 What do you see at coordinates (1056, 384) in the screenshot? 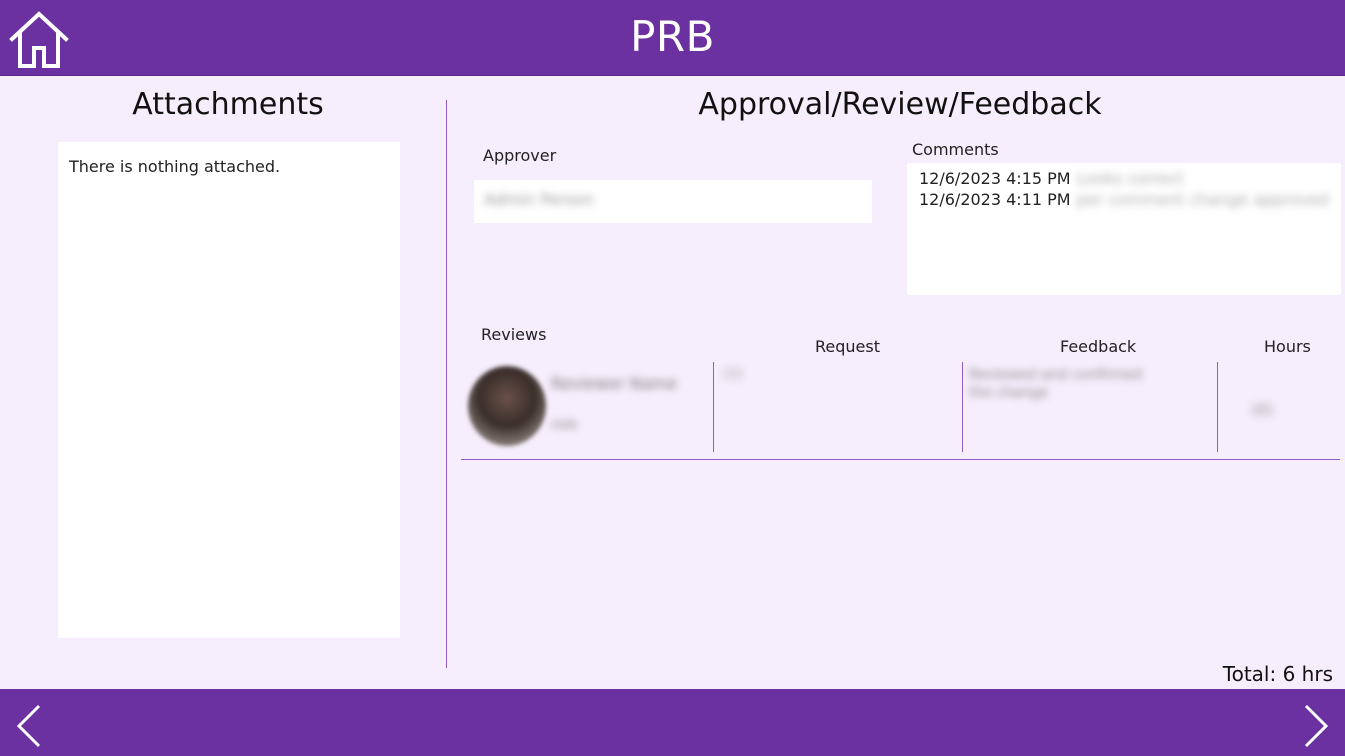
I see `feedback-cell: Reviewed and confirmed the change` at bounding box center [1056, 384].